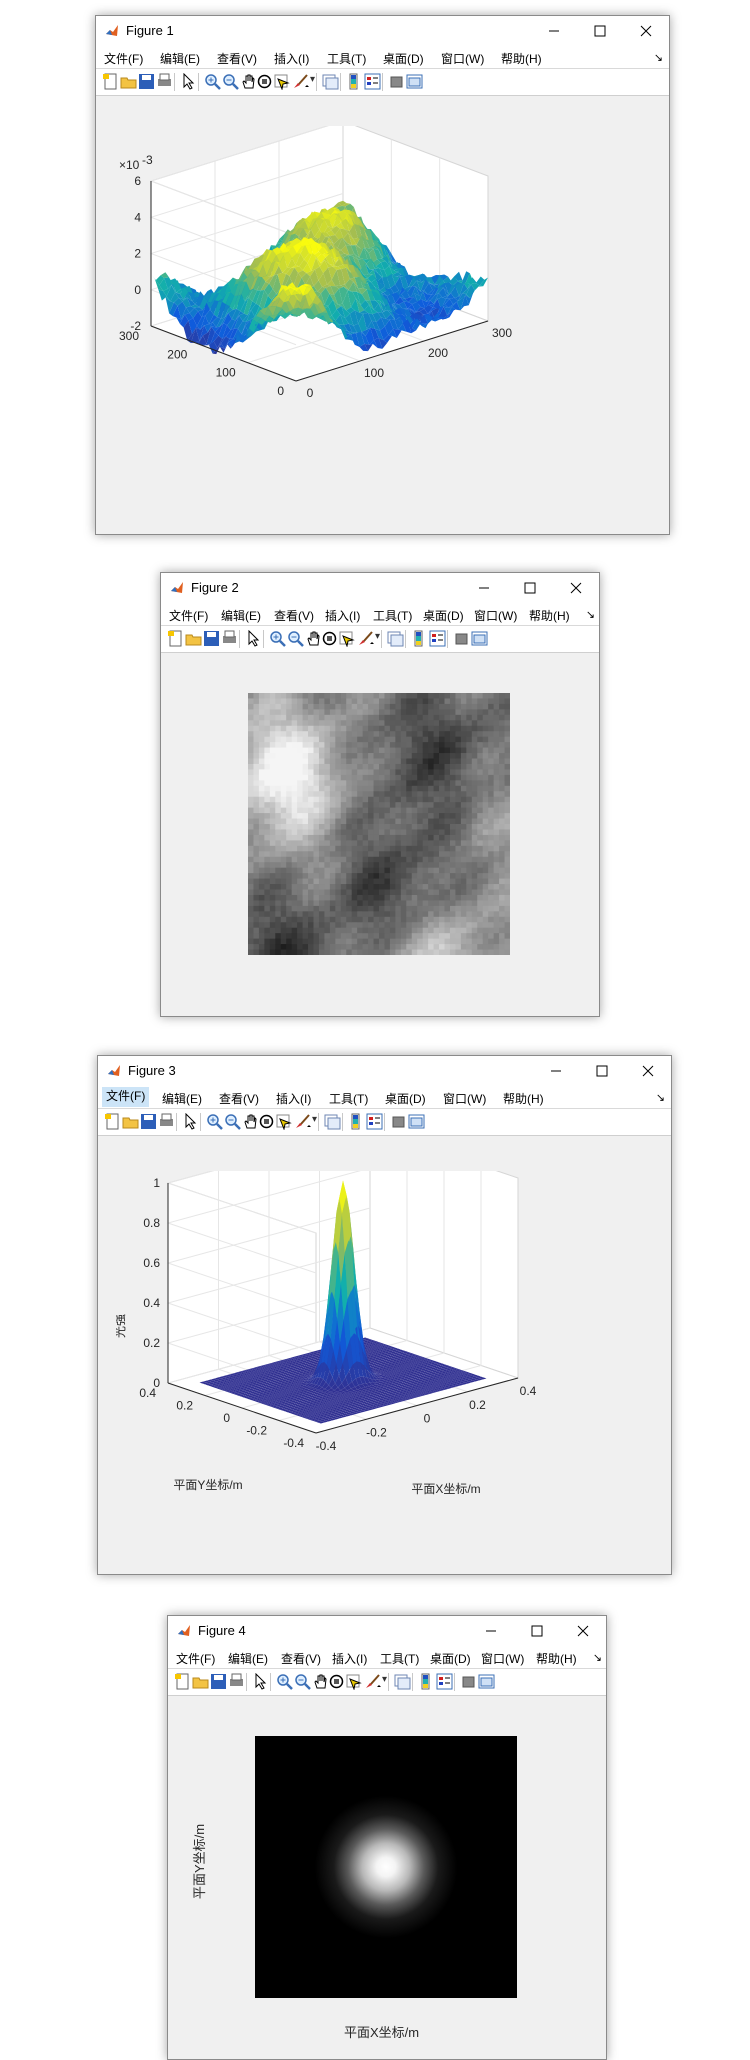 Image resolution: width=750 pixels, height=2060 pixels. Describe the element at coordinates (379, 824) in the screenshot. I see `noise-image` at that location.